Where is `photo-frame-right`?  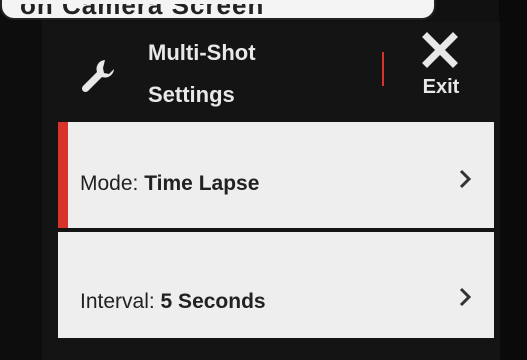 photo-frame-right is located at coordinates (513, 180).